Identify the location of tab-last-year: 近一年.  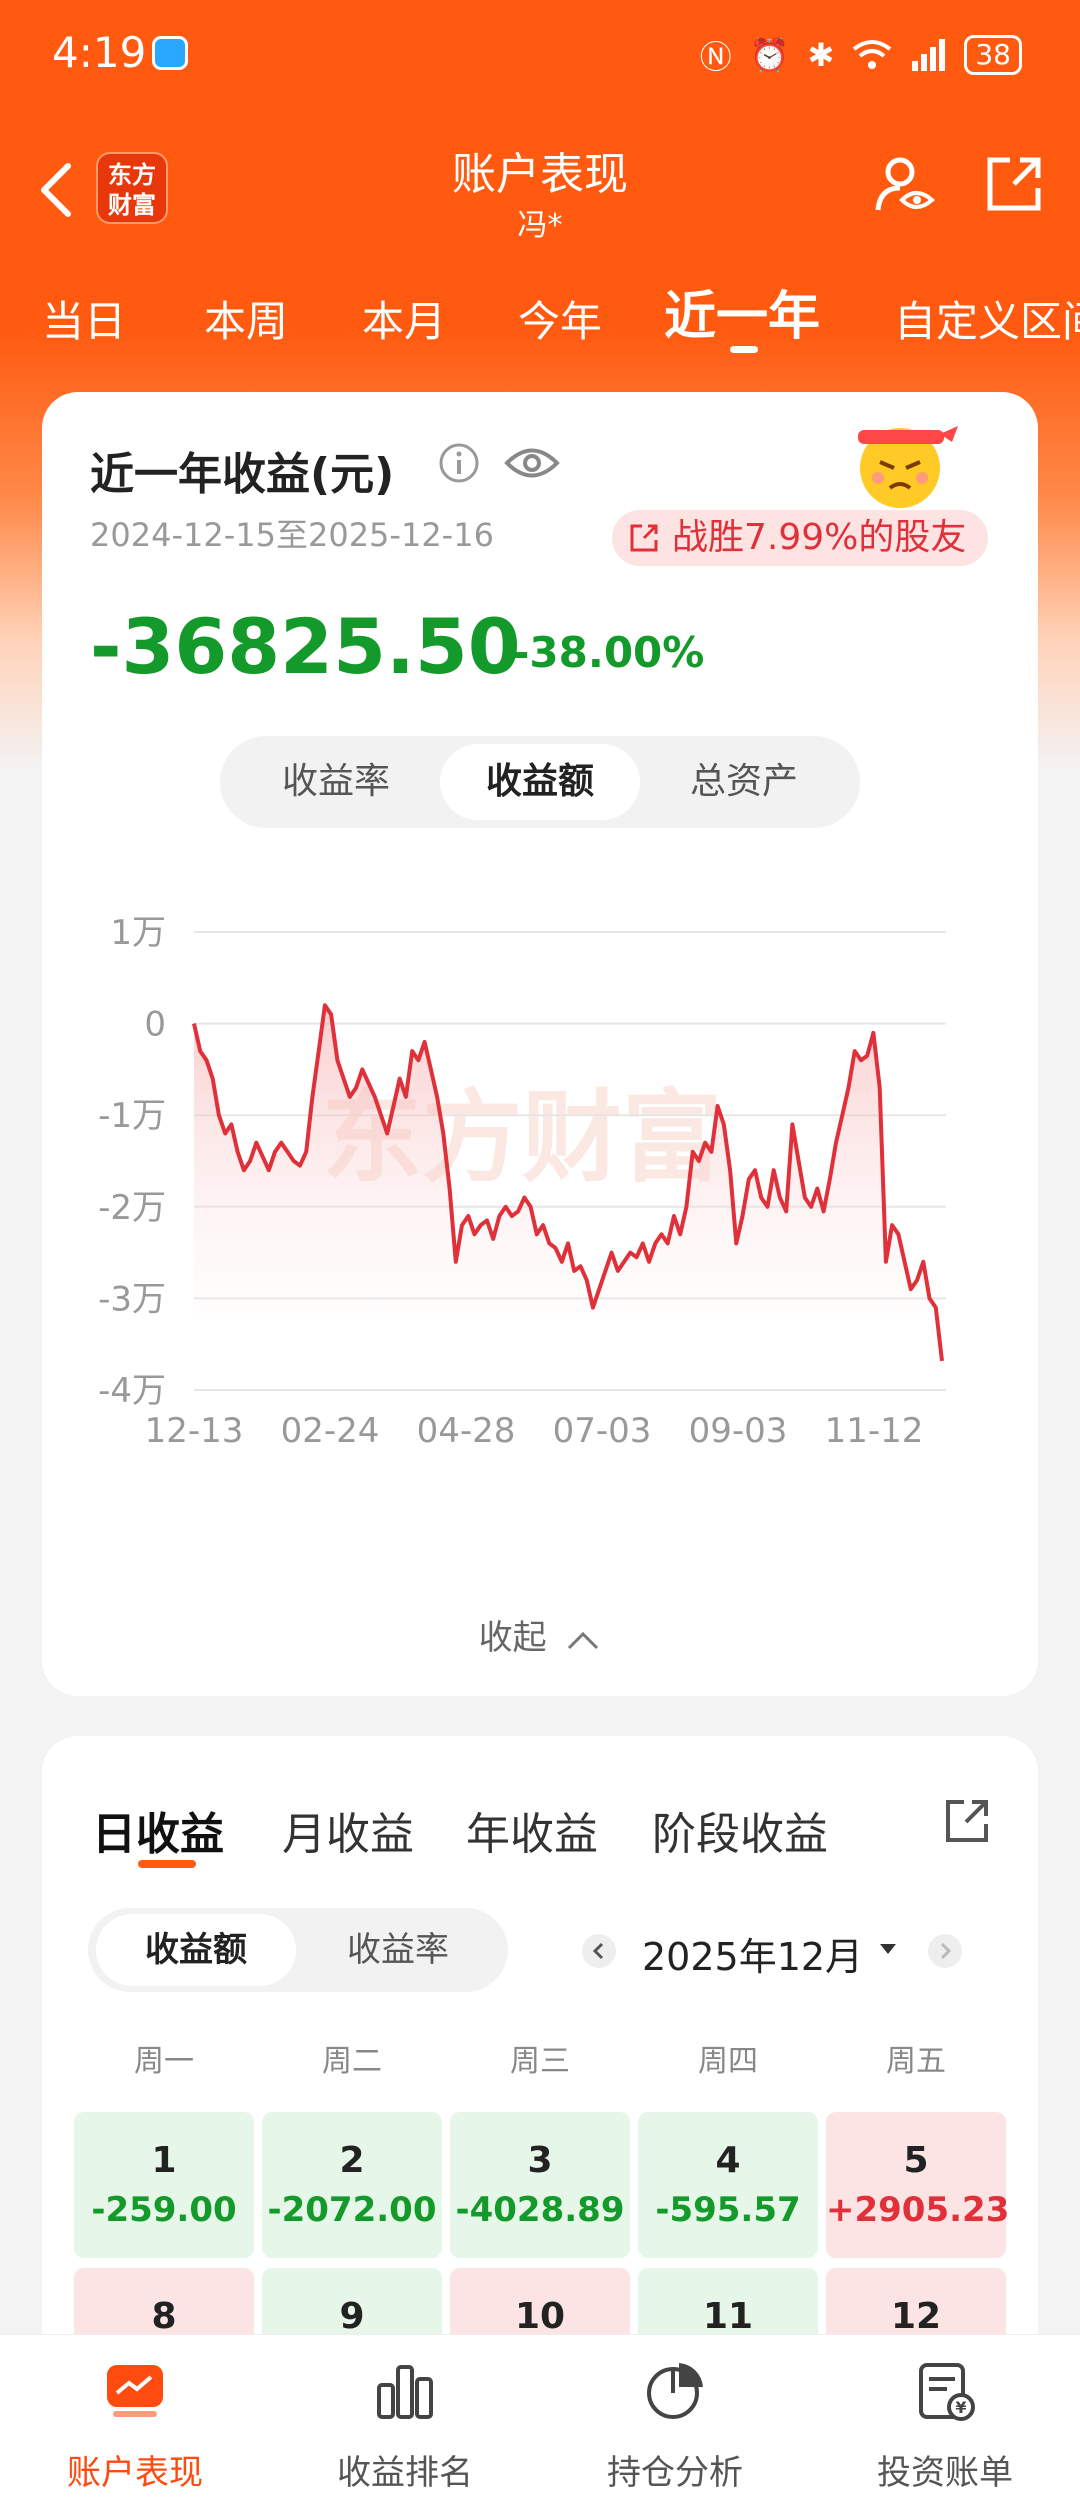
(742, 311).